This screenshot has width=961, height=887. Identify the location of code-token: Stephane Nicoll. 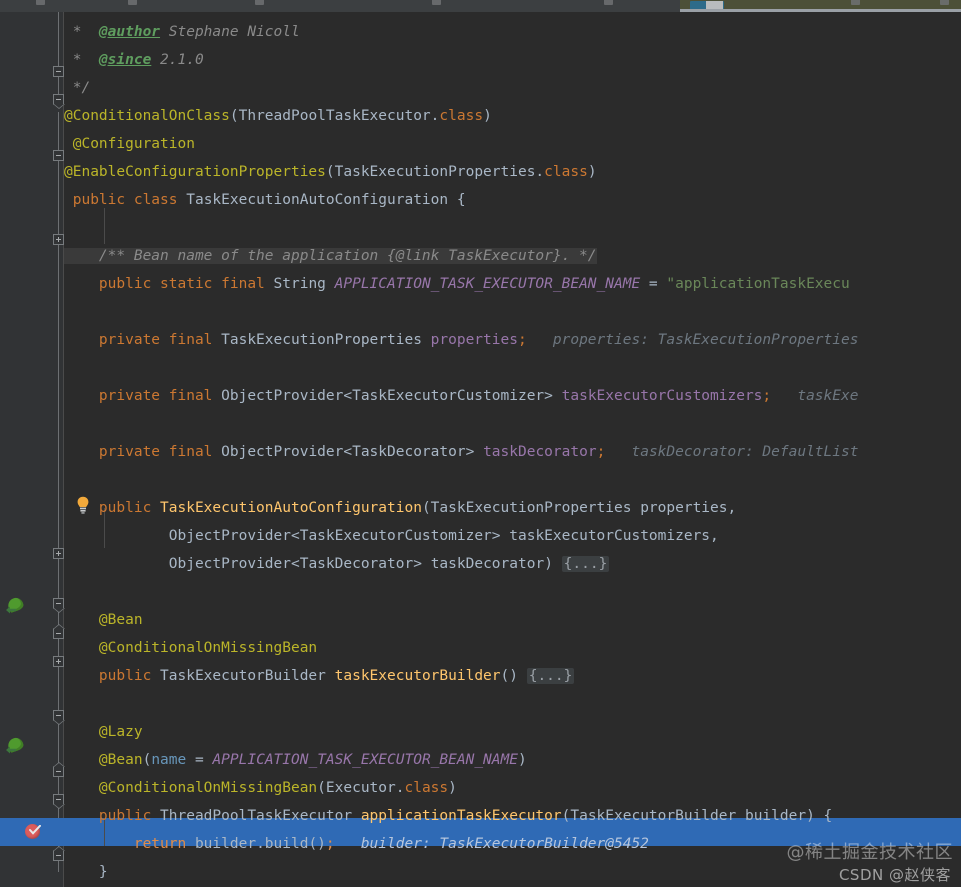
(230, 32).